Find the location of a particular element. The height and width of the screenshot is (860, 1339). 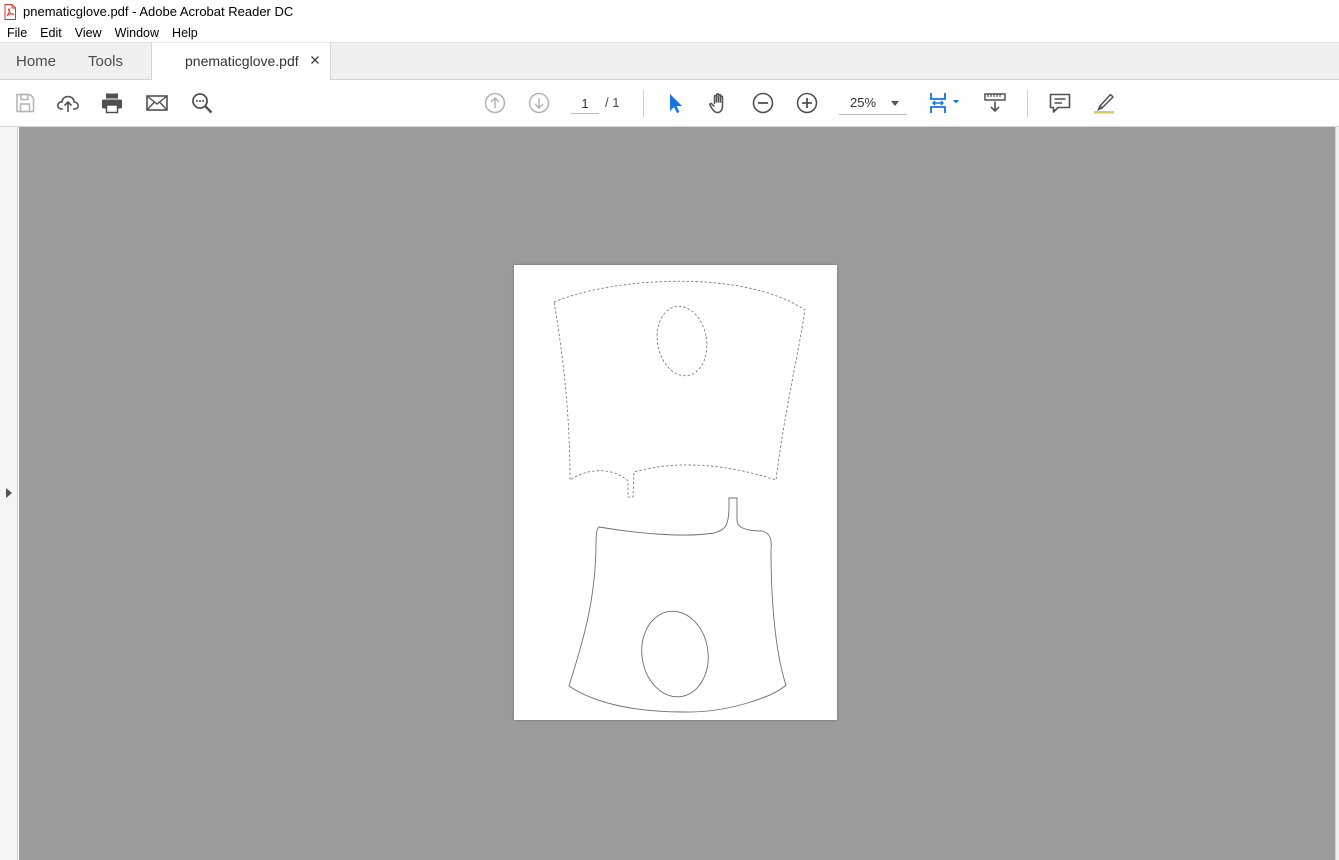

zoom-dropdown: 25% is located at coordinates (873, 103).